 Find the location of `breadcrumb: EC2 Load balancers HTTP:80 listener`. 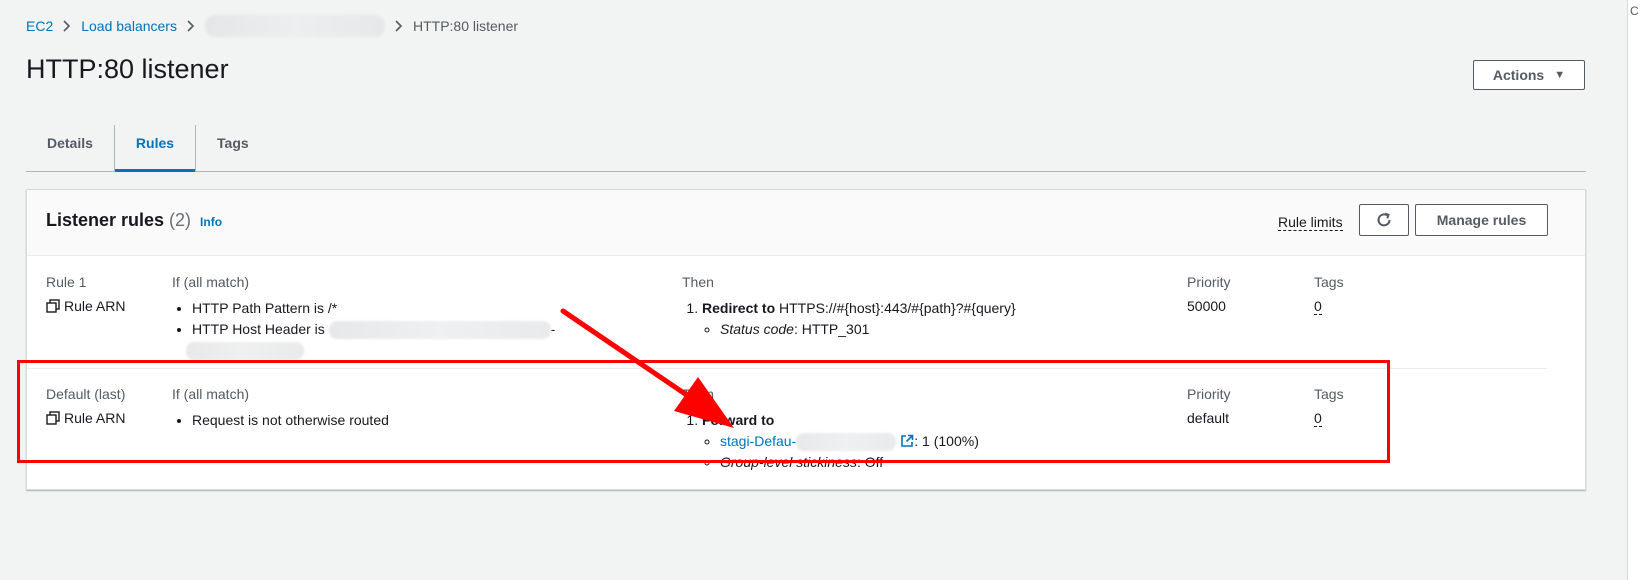

breadcrumb: EC2 Load balancers HTTP:80 listener is located at coordinates (272, 26).